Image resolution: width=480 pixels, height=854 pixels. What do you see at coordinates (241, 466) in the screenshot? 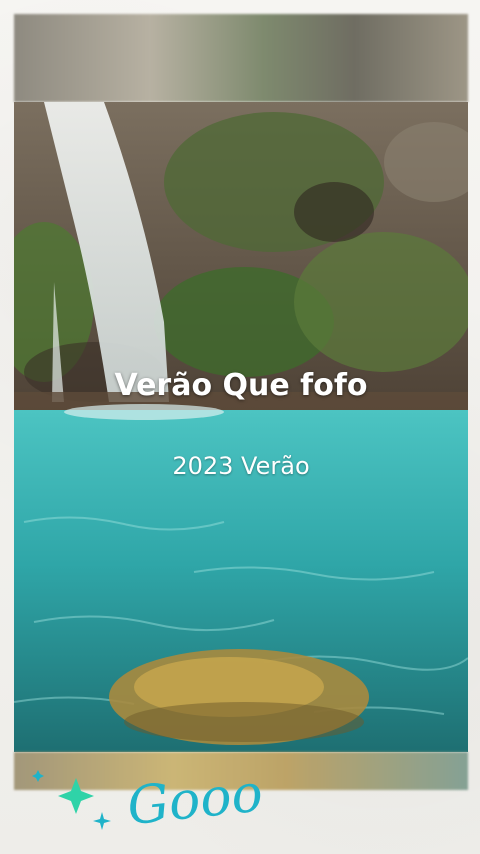
I see `story-subtitle: 2023 Verão` at bounding box center [241, 466].